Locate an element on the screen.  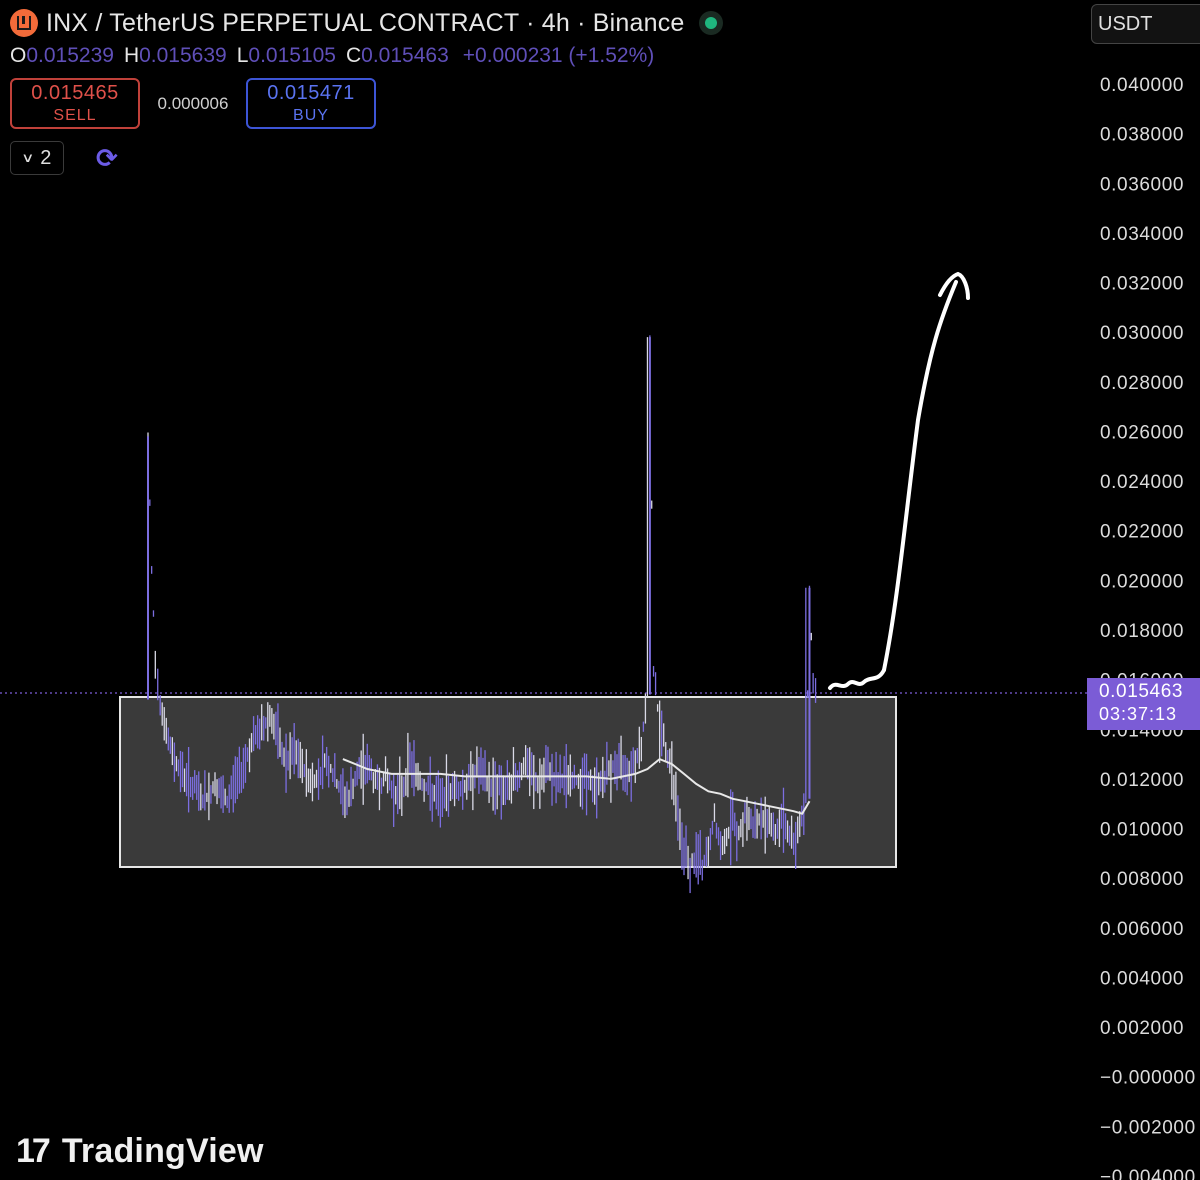
tradingview-logo-icon: 17 is located at coordinates (33, 1151).